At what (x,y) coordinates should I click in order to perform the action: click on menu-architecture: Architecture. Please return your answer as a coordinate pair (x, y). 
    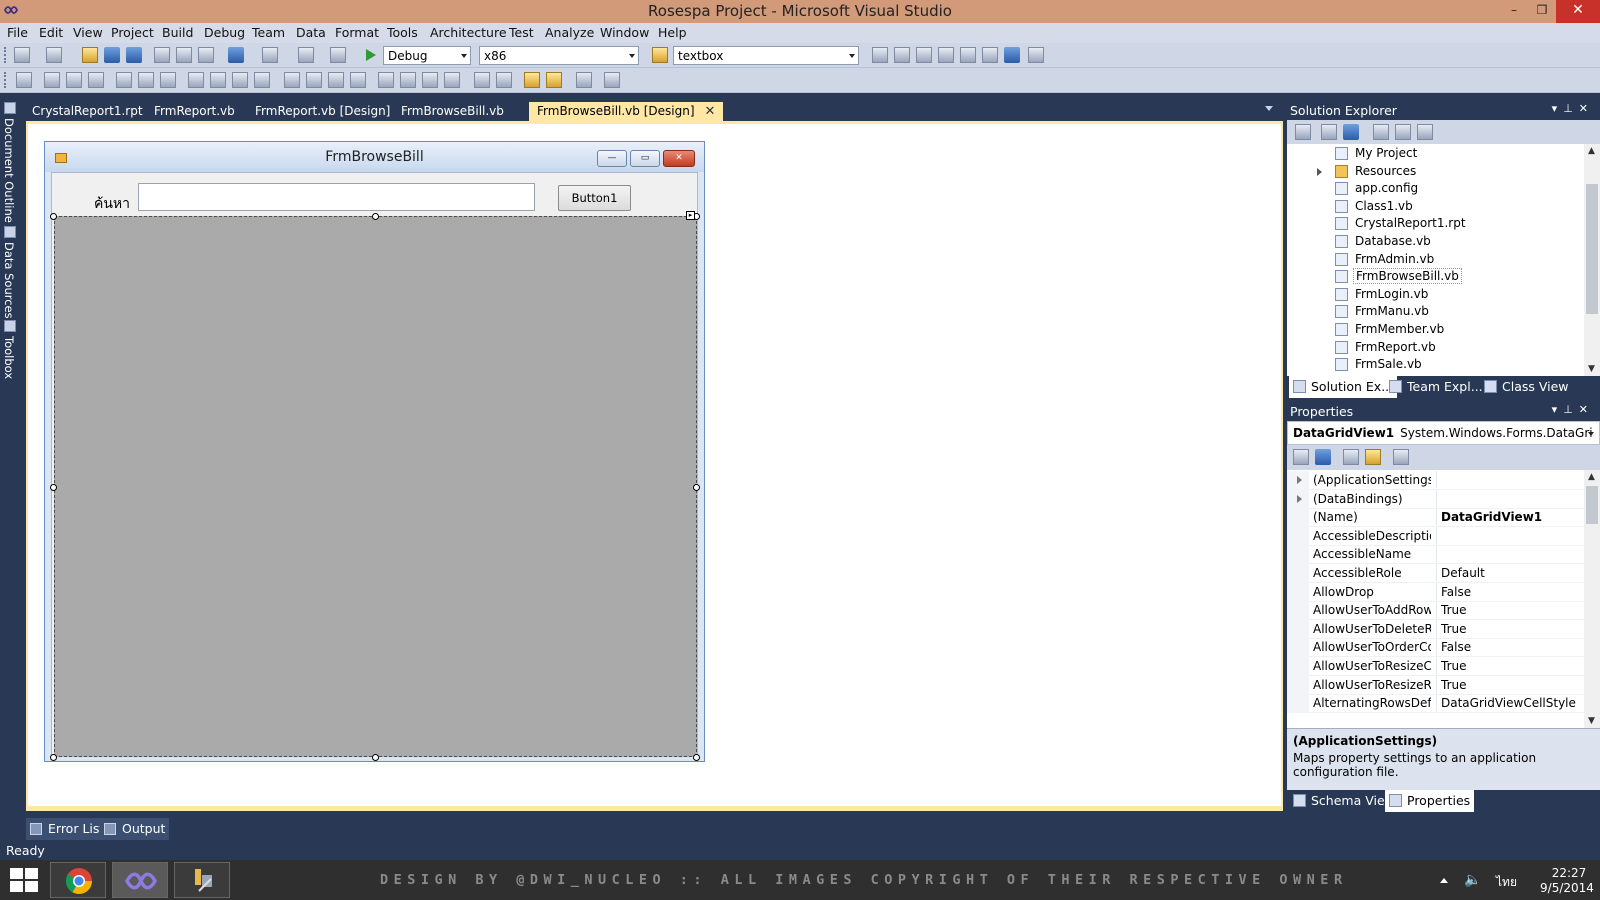
    Looking at the image, I should click on (468, 32).